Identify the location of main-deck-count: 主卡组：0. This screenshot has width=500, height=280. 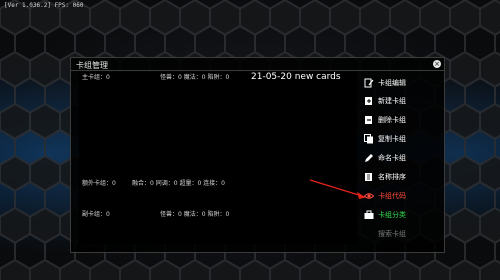
(96, 77).